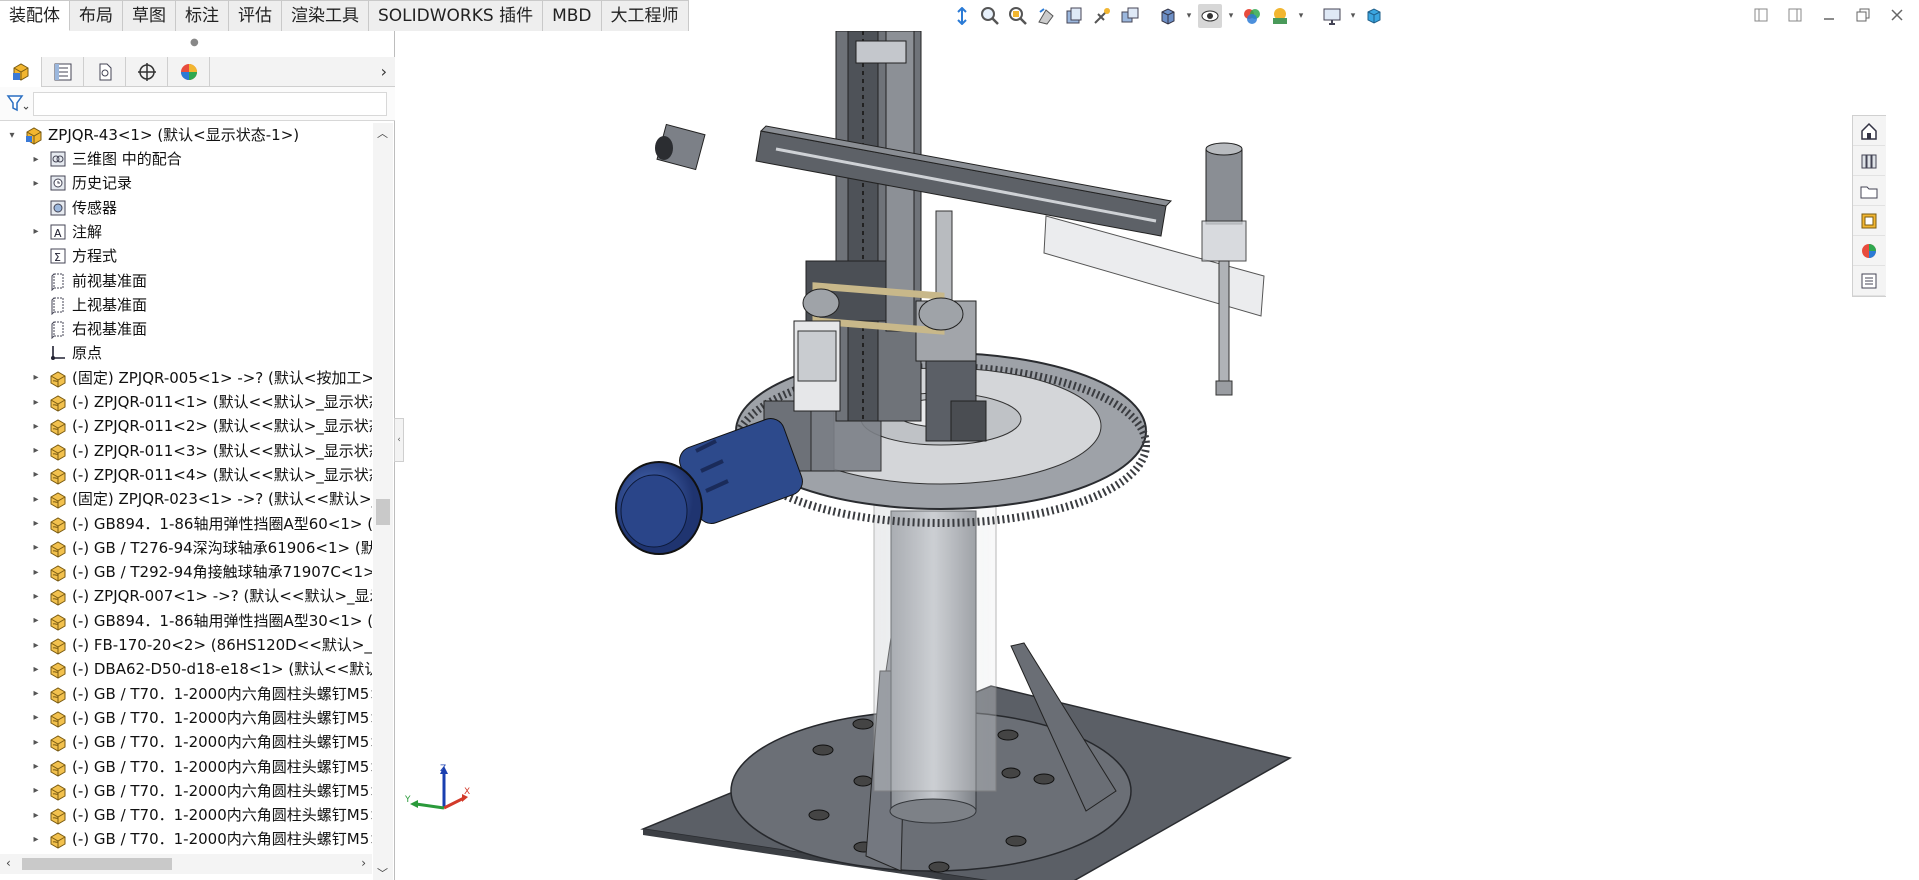 This screenshot has height=880, width=1919. I want to click on tree-item: ▸ (-) ZPJQR-011<1> (默认<<默认>_显示状态, so click(186, 402).